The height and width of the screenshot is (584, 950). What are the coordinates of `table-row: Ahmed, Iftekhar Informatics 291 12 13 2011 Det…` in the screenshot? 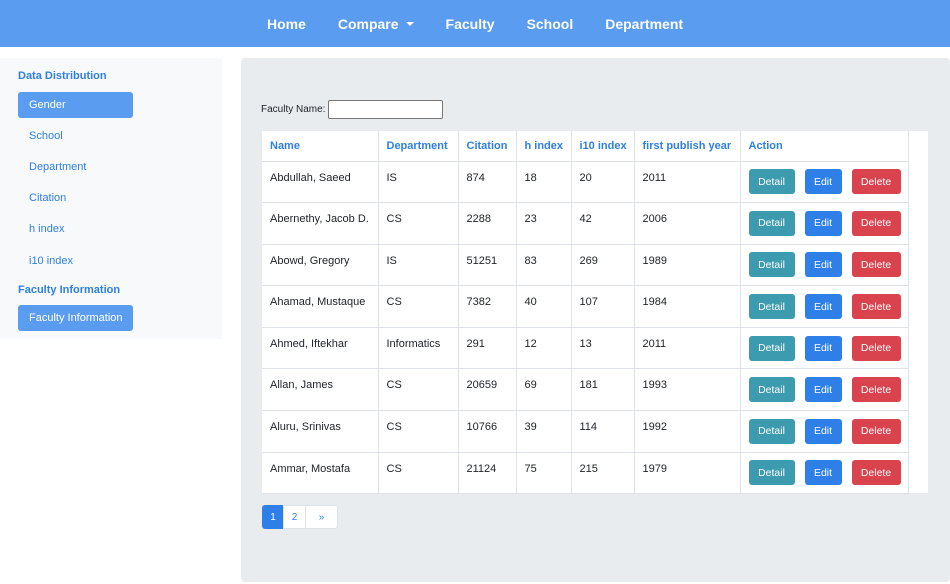 It's located at (585, 348).